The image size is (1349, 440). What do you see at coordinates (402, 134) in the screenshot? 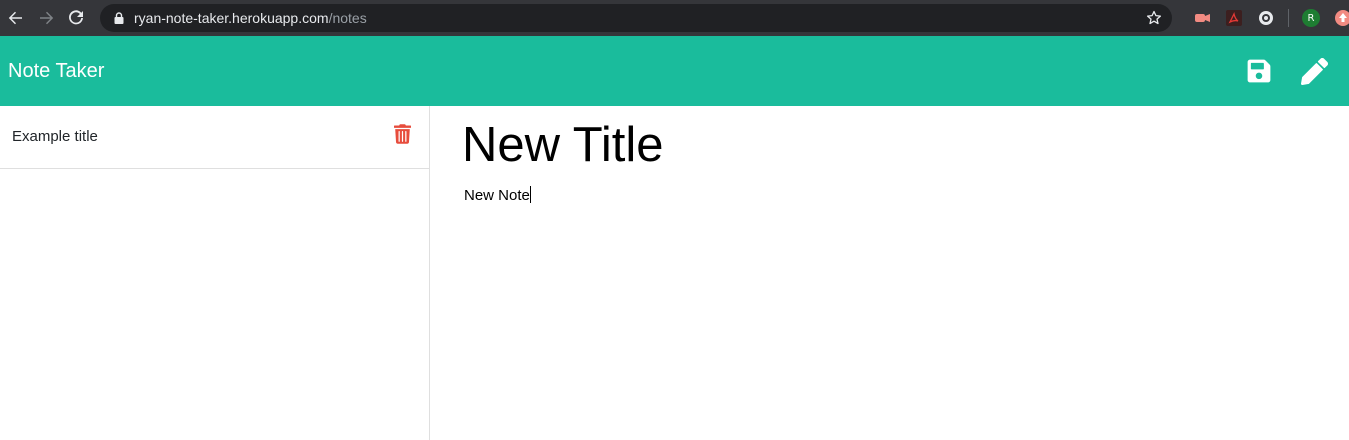
I see `trash-icon` at bounding box center [402, 134].